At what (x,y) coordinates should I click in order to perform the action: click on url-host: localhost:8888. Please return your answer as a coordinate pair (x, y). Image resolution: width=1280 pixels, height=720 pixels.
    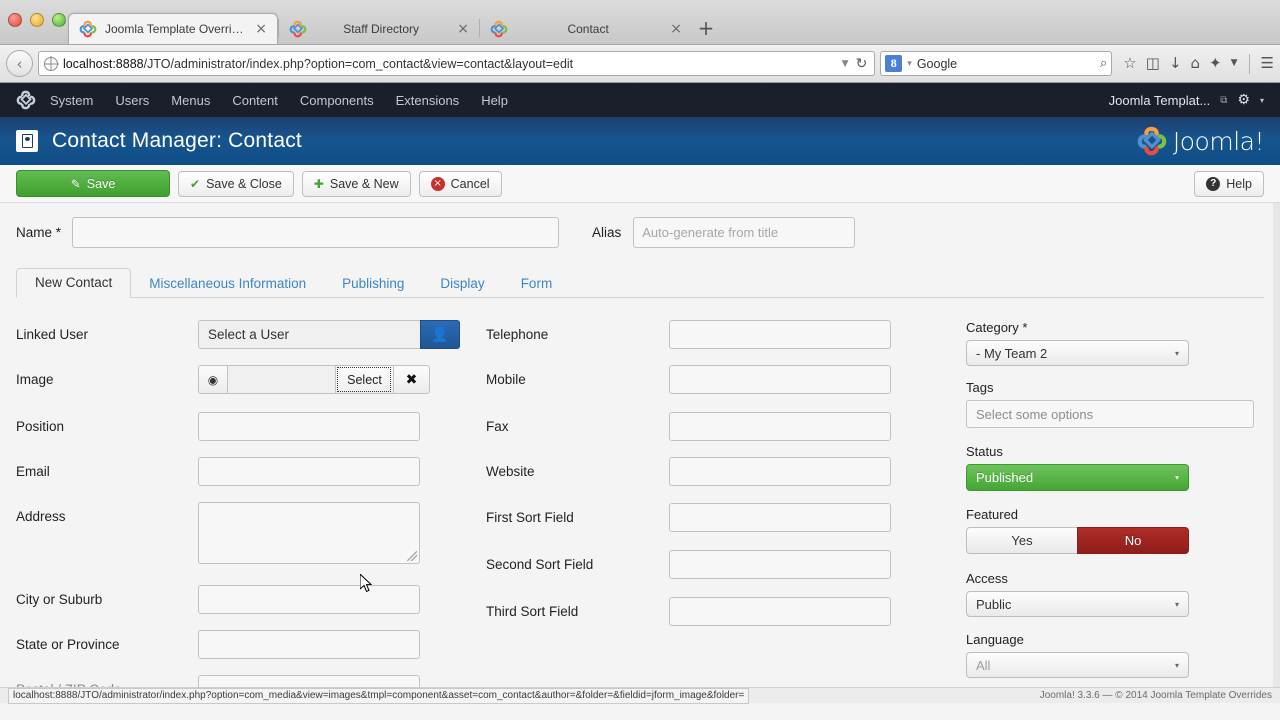
    Looking at the image, I should click on (103, 63).